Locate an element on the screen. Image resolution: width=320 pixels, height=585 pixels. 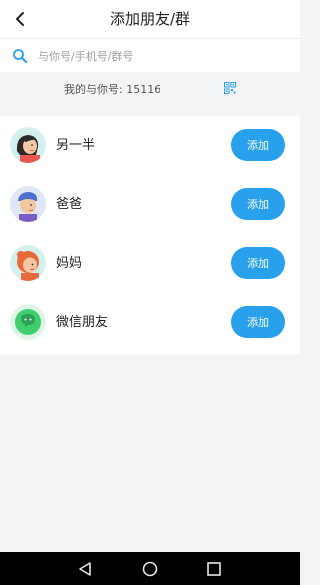
list-item: 爸爸 添加 is located at coordinates (150, 204).